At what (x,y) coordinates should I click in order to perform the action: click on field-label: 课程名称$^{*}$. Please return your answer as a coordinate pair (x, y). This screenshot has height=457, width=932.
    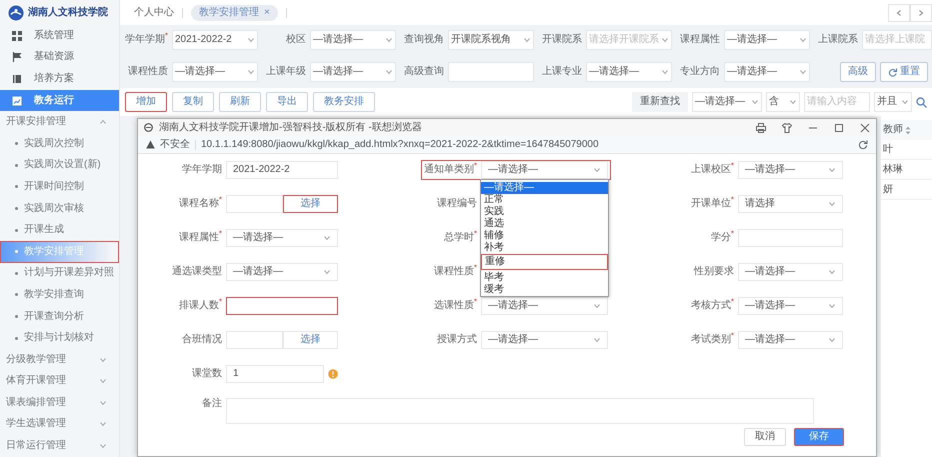
    Looking at the image, I should click on (200, 204).